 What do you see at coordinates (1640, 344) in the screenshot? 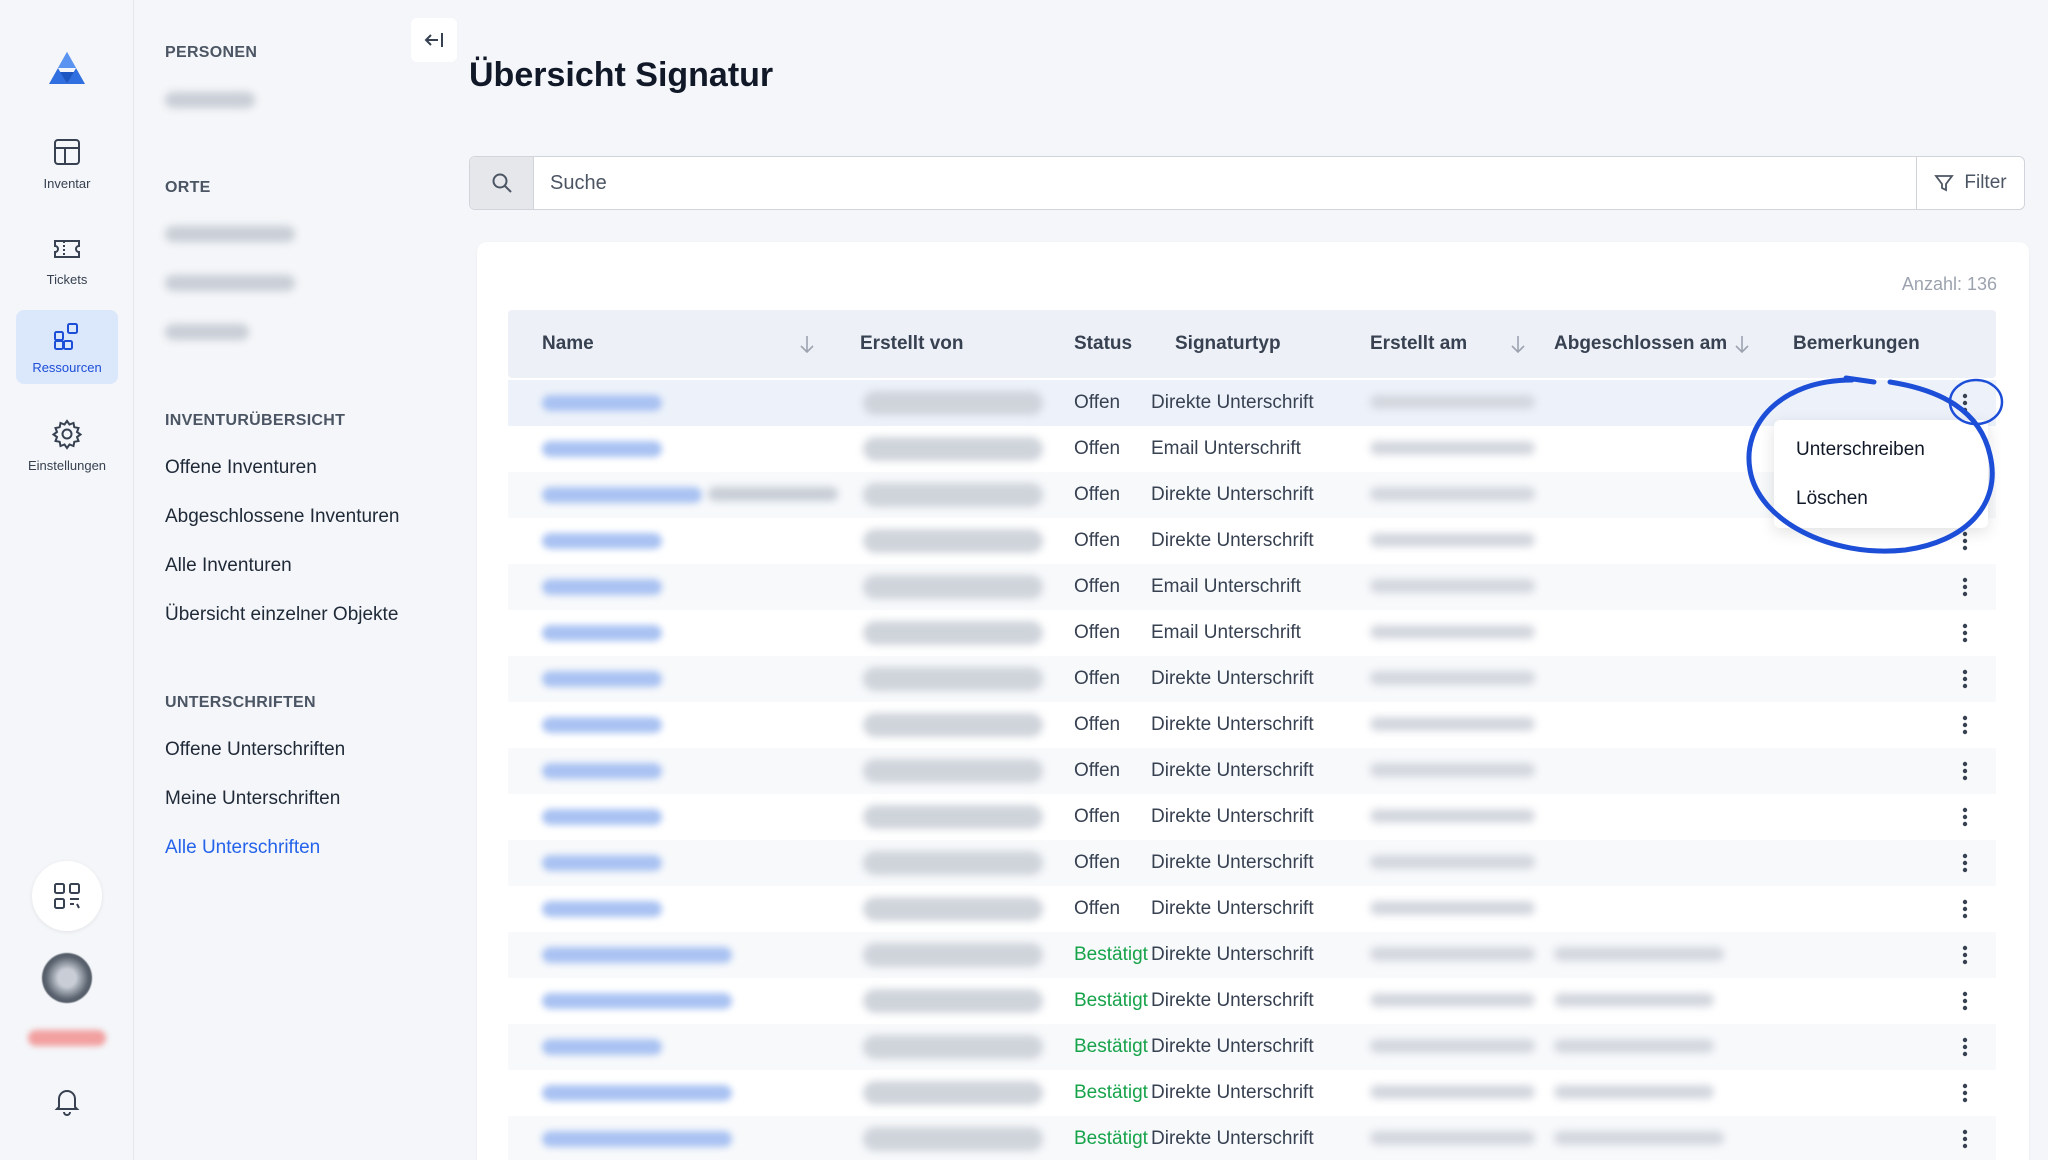
I see `column-header-abgeschlossen-am: Abgeschlossen am` at bounding box center [1640, 344].